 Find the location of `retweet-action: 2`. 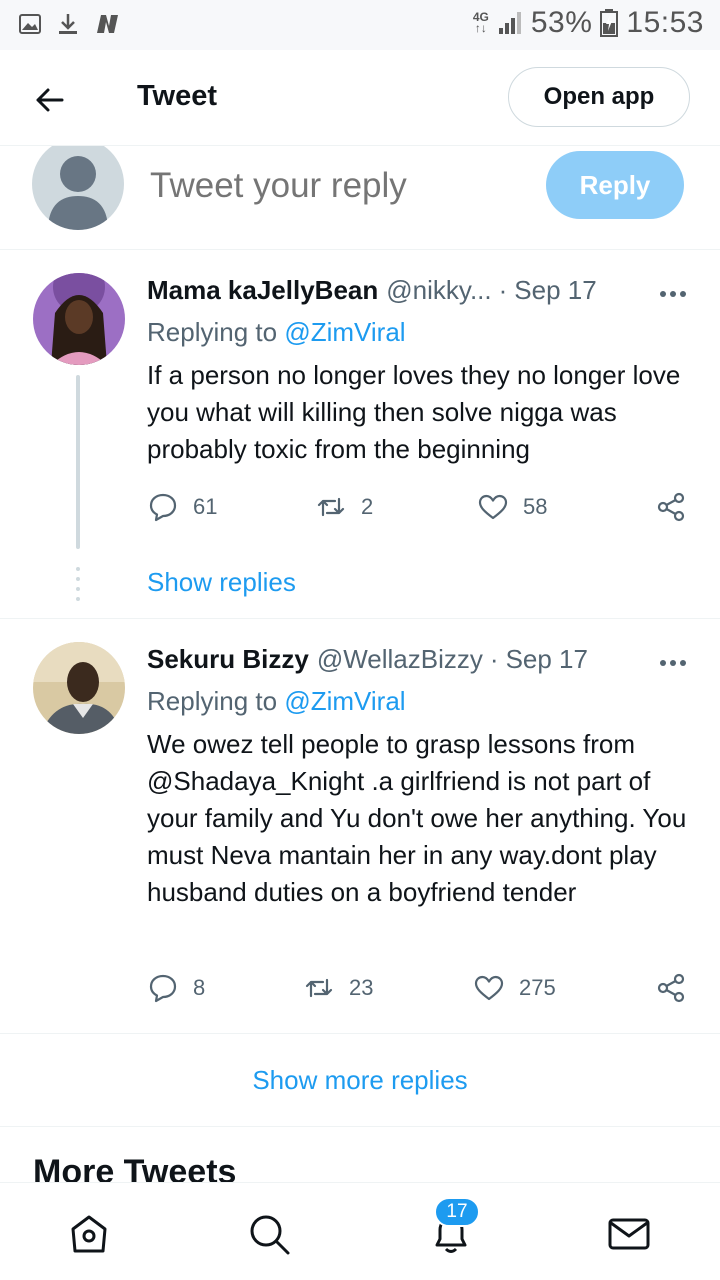

retweet-action: 2 is located at coordinates (344, 507).